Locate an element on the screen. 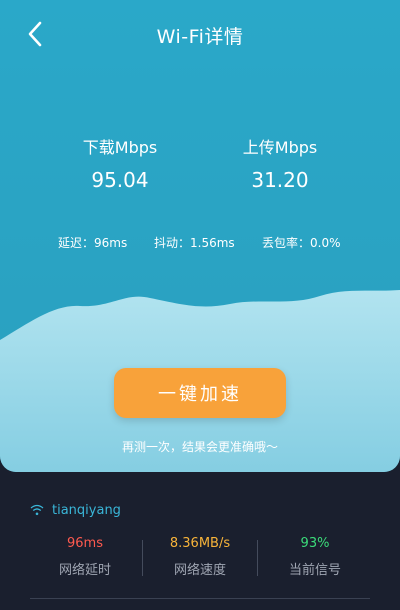 The height and width of the screenshot is (610, 400). metric-latency-value: 96ms is located at coordinates (85, 543).